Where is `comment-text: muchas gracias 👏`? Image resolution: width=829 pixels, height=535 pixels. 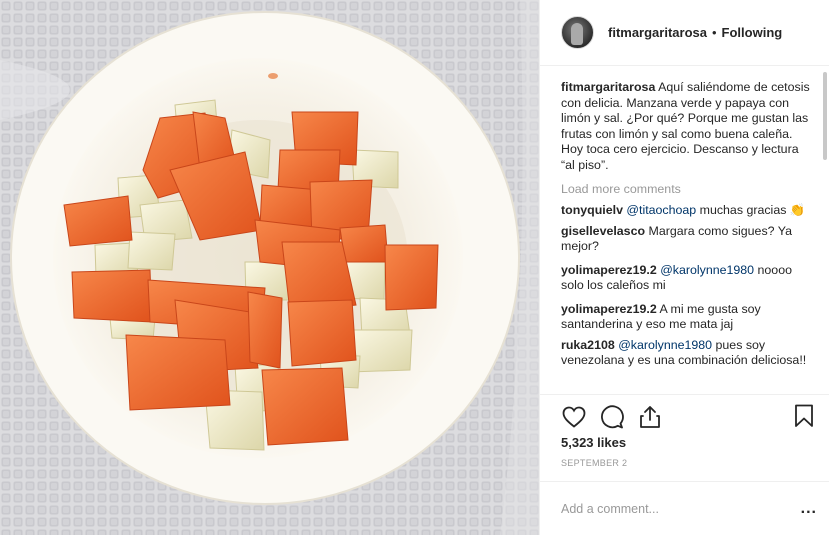
comment-text: muchas gracias 👏 is located at coordinates (751, 210).